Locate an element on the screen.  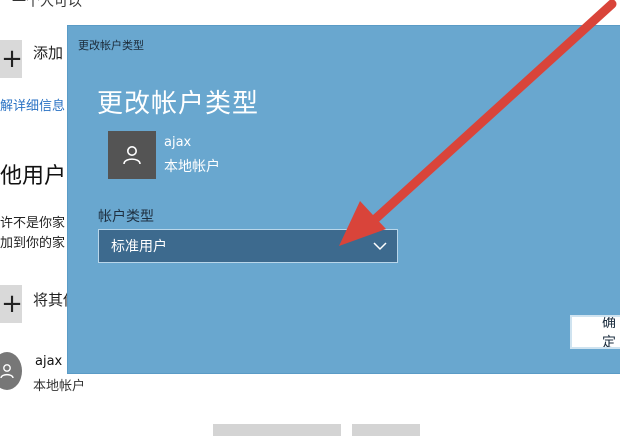
add-other-user-button: + is located at coordinates (11, 304).